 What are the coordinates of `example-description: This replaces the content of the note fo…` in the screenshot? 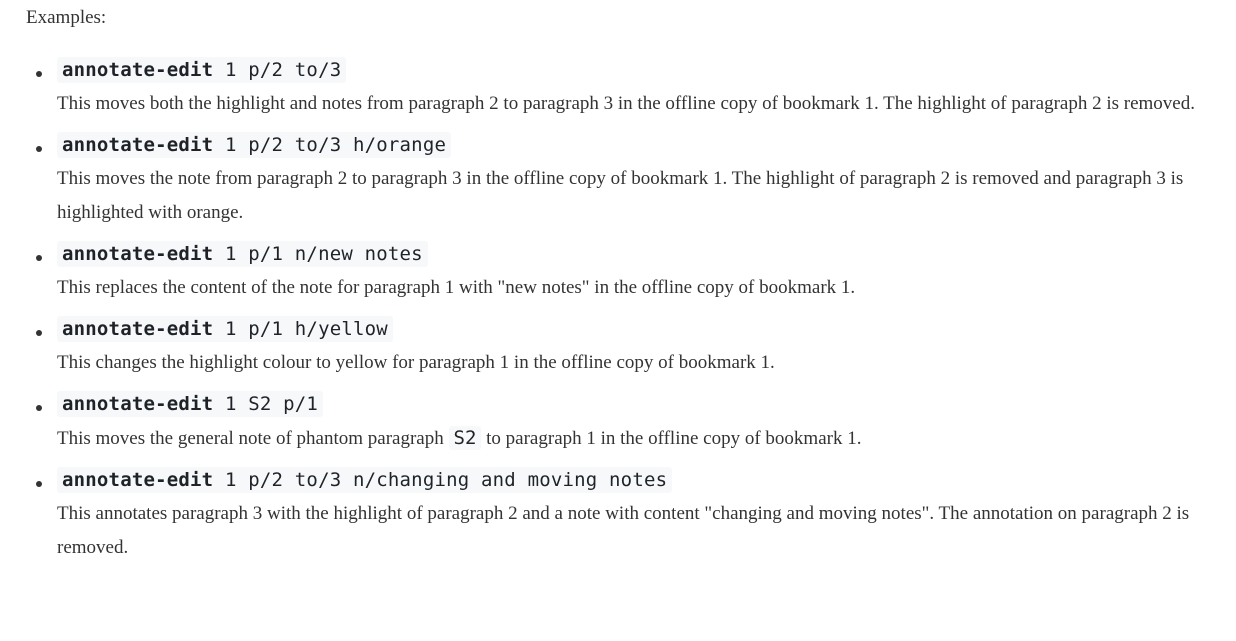 It's located at (456, 287).